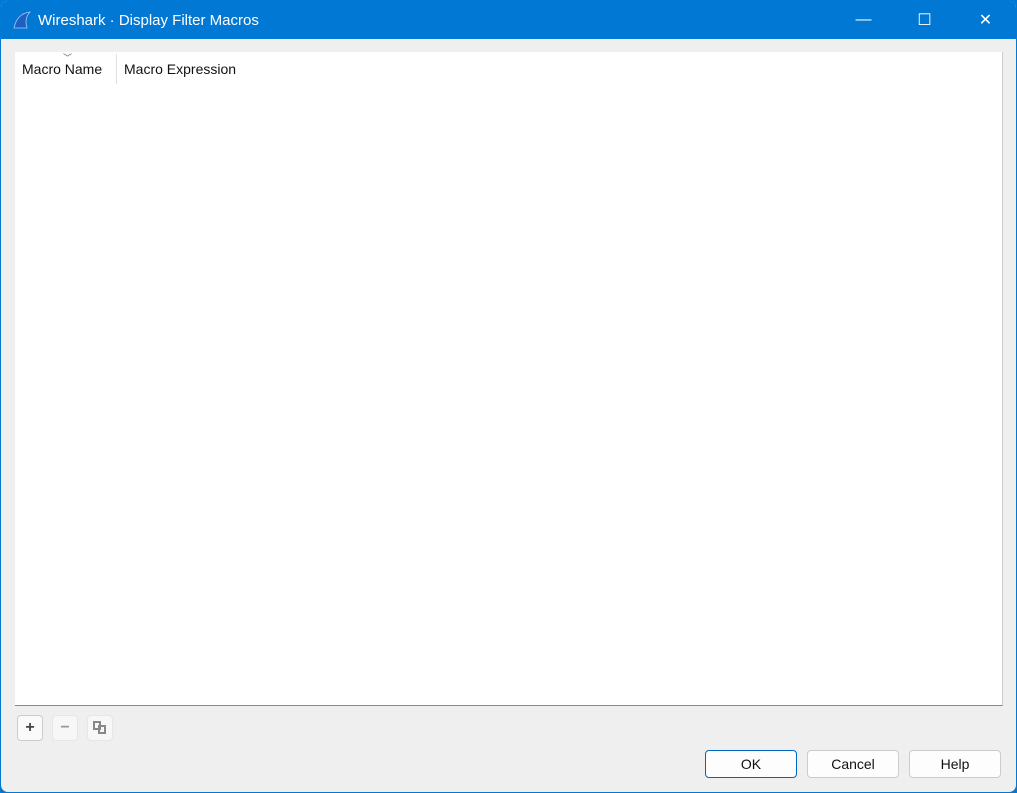 The image size is (1017, 793). Describe the element at coordinates (22, 20) in the screenshot. I see `wireshark-logo-icon` at that location.